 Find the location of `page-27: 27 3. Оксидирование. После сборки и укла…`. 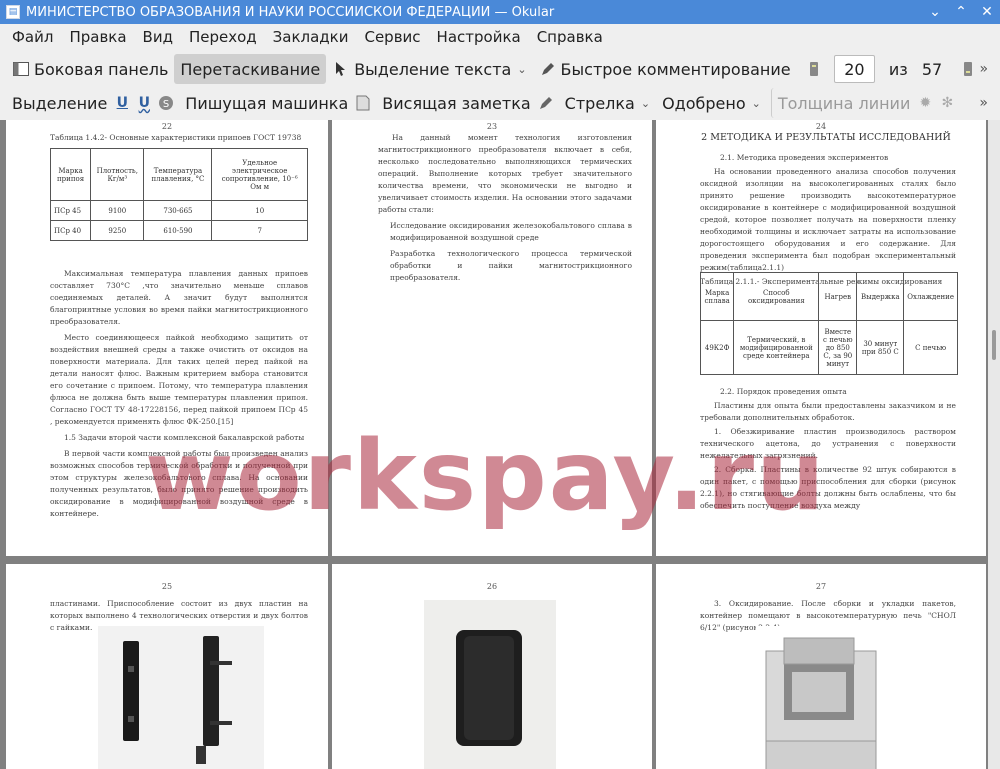

page-27: 27 3. Оксидирование. После сборки и укла… is located at coordinates (821, 666).